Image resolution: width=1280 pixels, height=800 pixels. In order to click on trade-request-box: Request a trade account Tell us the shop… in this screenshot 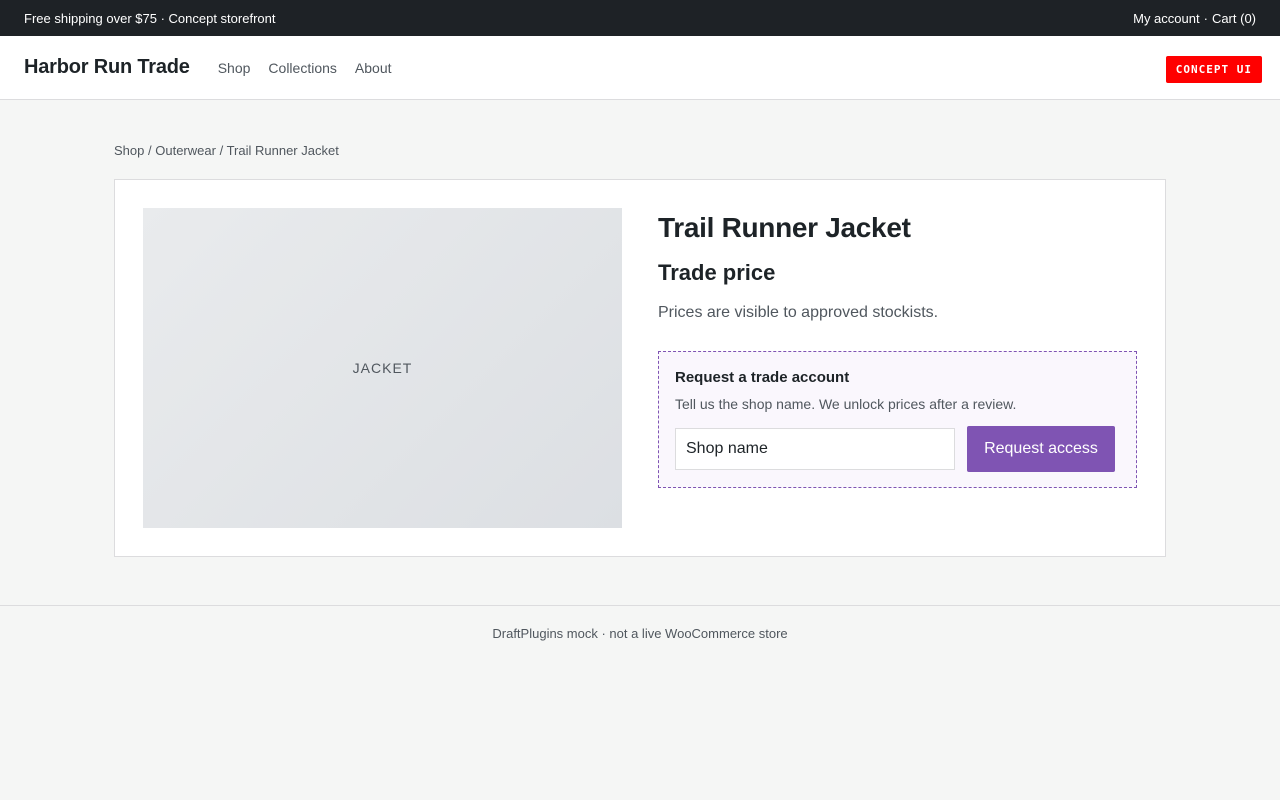, I will do `click(897, 419)`.